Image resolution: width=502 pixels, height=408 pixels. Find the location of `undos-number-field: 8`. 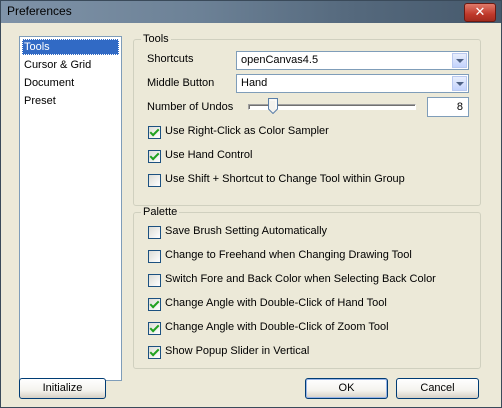

undos-number-field: 8 is located at coordinates (448, 107).